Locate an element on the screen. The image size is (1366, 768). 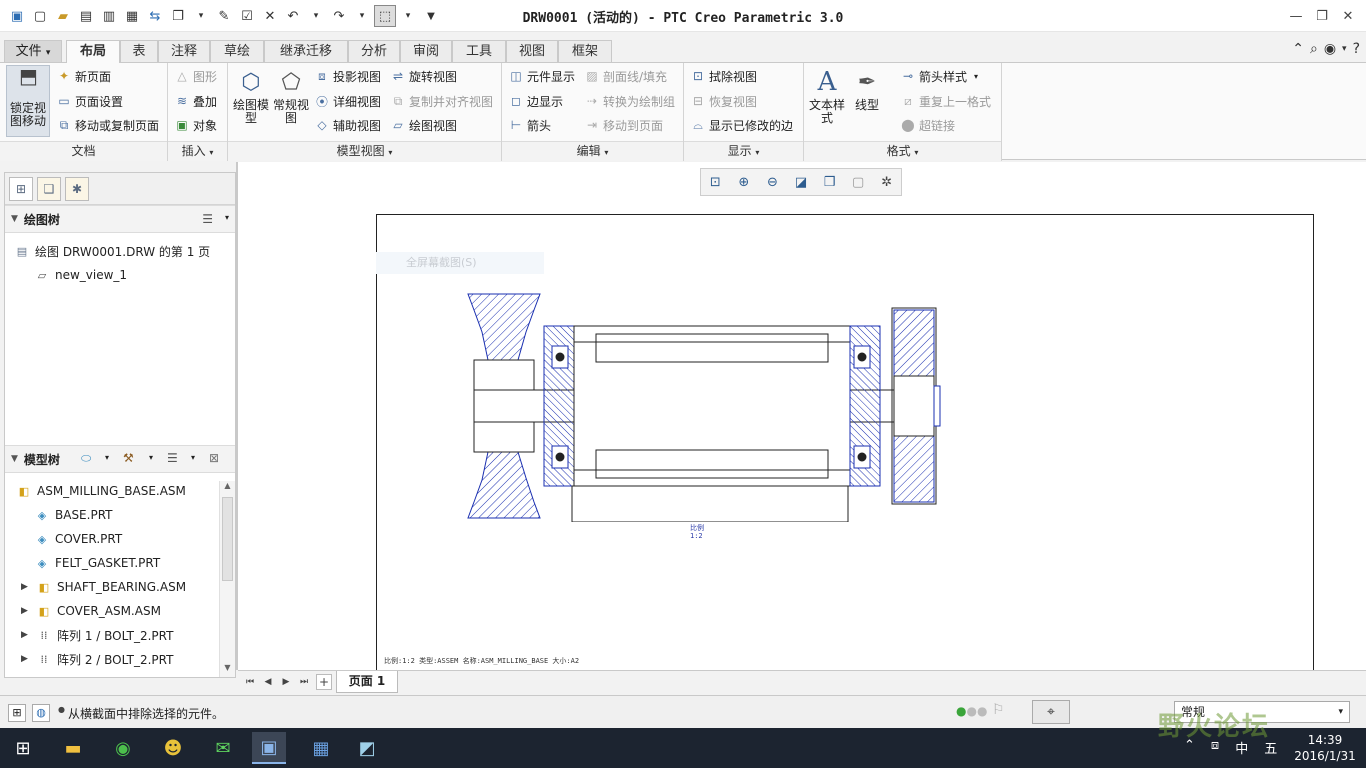
community-icon: ◉ is located at coordinates (1330, 49).